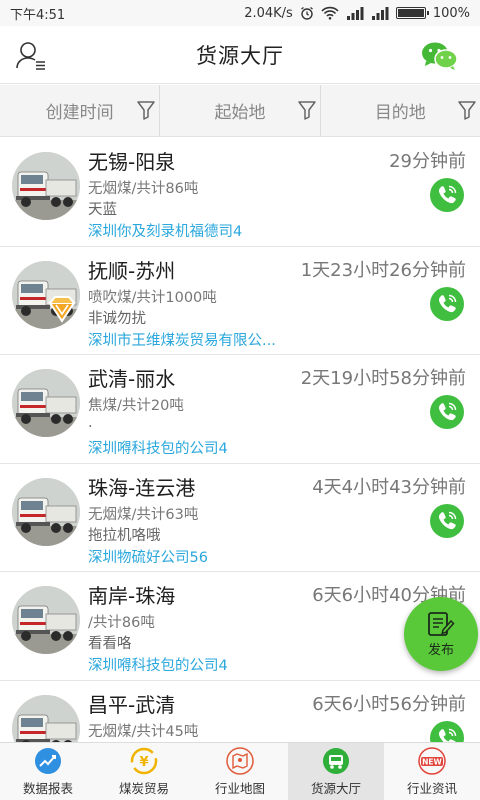 The image size is (480, 800). I want to click on nav-cargo-hall: 货源大厅, so click(336, 771).